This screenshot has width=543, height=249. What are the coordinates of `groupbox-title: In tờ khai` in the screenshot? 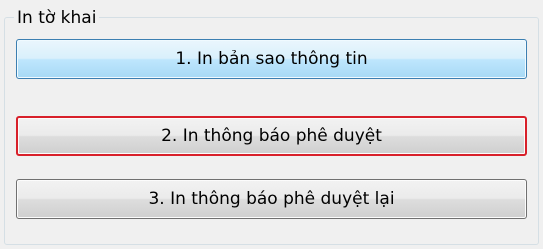 It's located at (57, 18).